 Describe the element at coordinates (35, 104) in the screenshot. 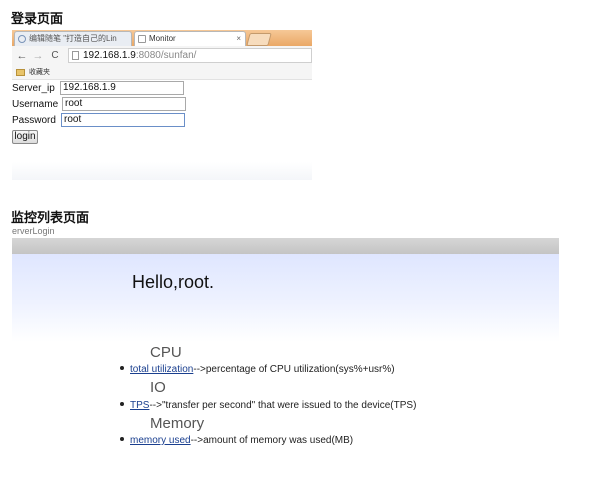

I see `username-label: Username` at that location.